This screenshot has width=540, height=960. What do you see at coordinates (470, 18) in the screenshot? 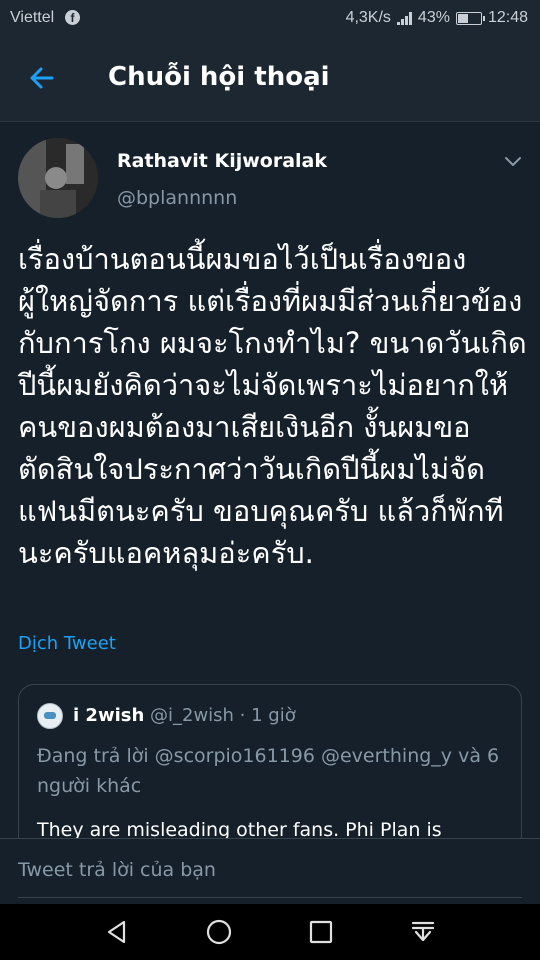
I see `battery-icon` at bounding box center [470, 18].